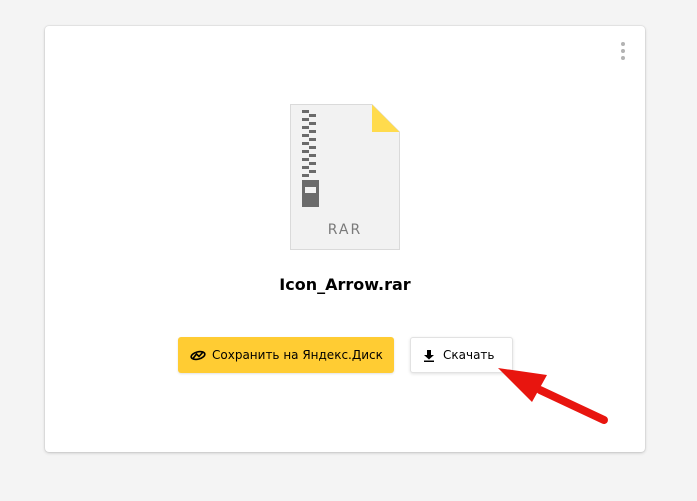  I want to click on download-icon, so click(429, 355).